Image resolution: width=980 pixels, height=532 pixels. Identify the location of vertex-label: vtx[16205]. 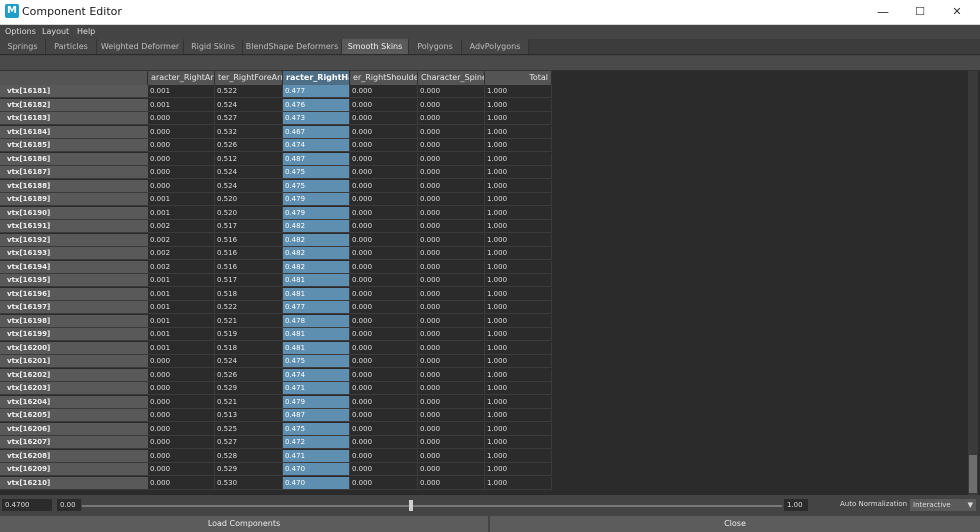
(74, 415).